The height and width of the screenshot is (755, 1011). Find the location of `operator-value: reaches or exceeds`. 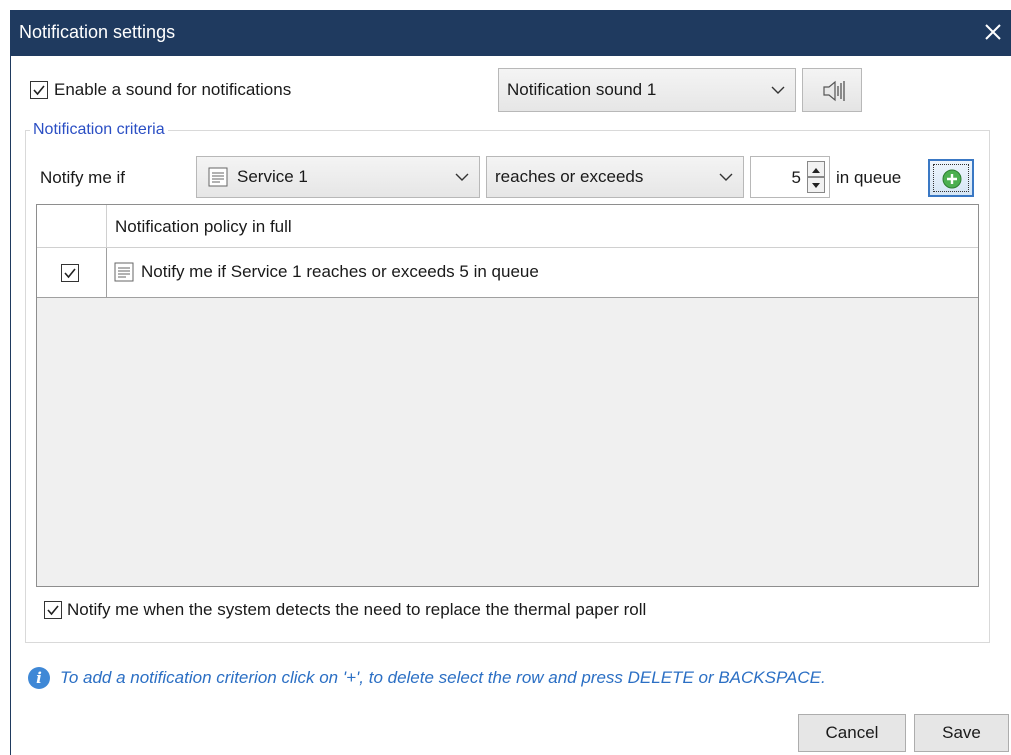

operator-value: reaches or exceeds is located at coordinates (569, 176).